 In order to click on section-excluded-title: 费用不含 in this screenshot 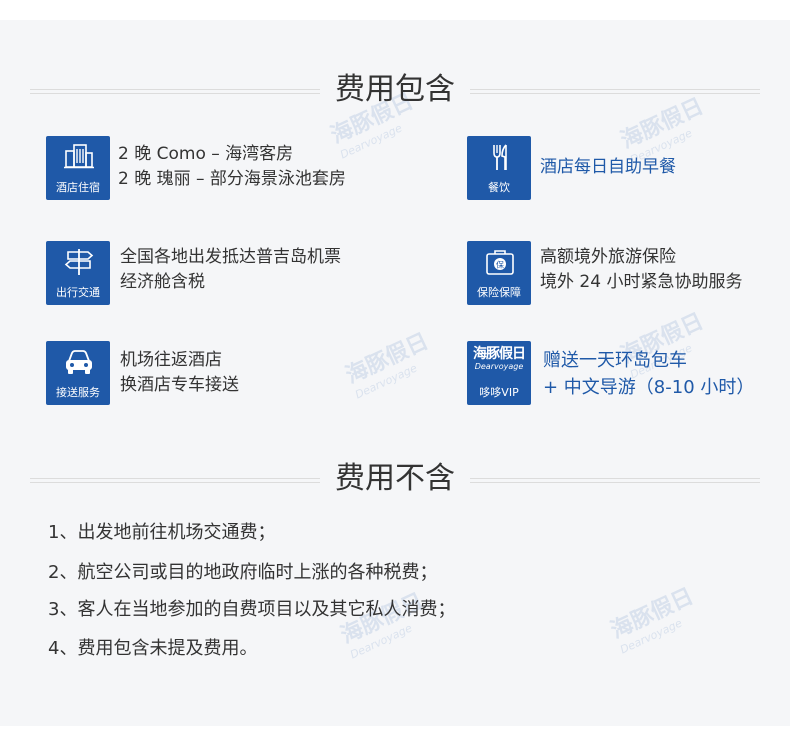, I will do `click(395, 479)`.